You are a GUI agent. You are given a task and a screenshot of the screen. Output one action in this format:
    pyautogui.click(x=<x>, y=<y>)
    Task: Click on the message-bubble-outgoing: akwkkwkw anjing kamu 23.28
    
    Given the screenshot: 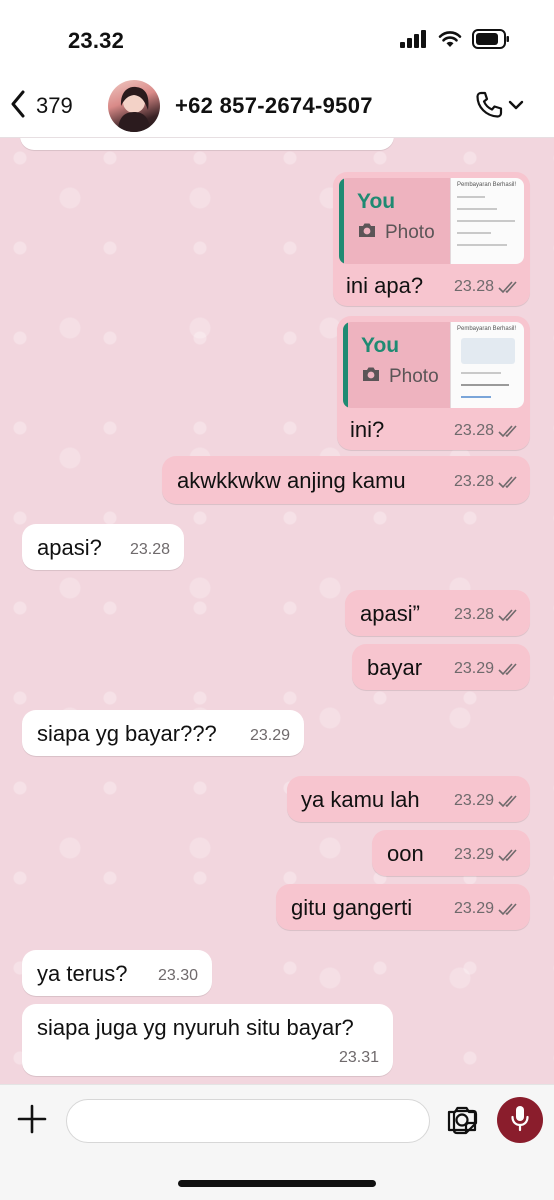 What is the action you would take?
    pyautogui.click(x=346, y=480)
    